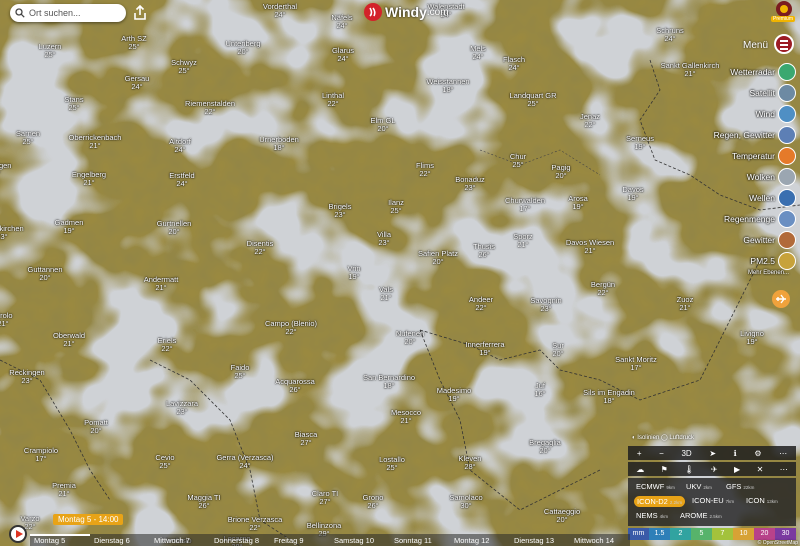 This screenshot has height=546, width=800. What do you see at coordinates (447, 86) in the screenshot?
I see `city-label: Weisstannen 18°` at bounding box center [447, 86].